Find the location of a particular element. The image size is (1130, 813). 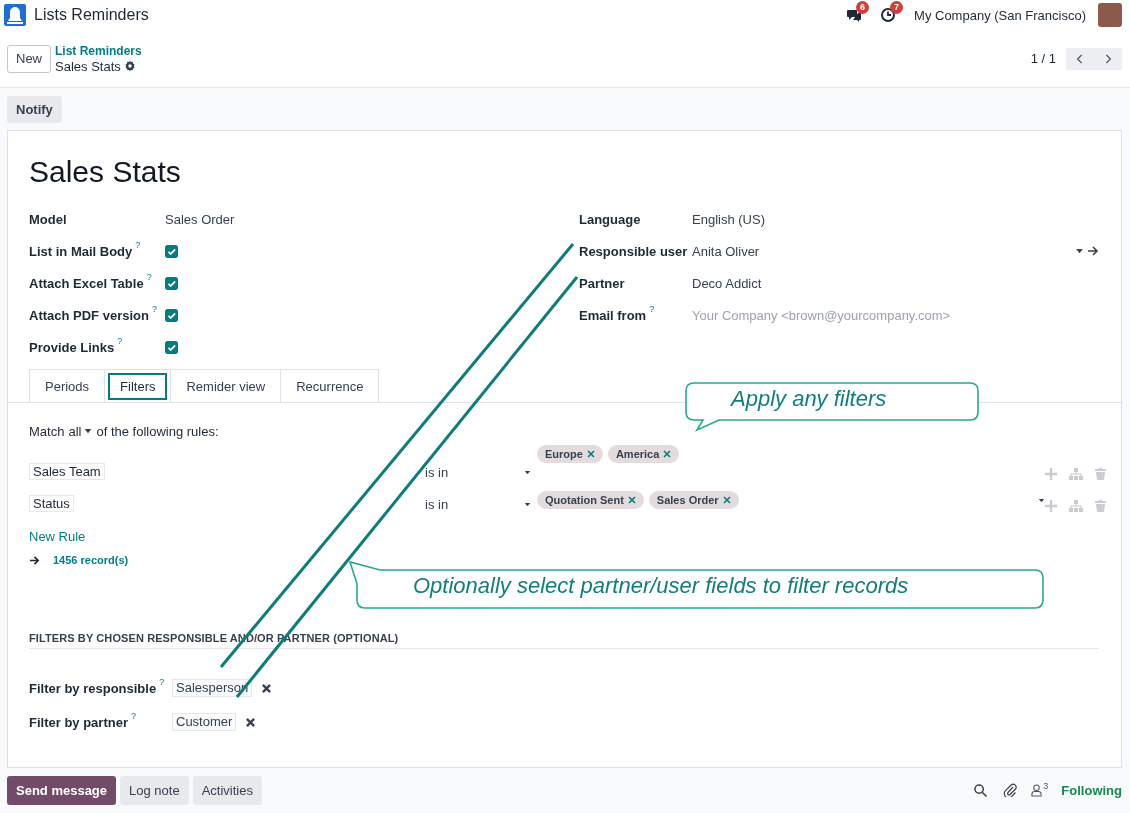

chevron-right-icon is located at coordinates (1108, 58).